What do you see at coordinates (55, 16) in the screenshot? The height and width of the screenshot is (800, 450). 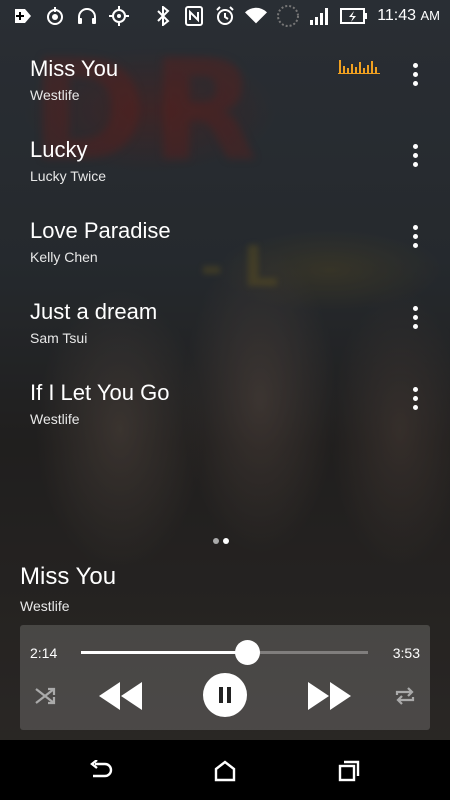 I see `app-notification-icon` at bounding box center [55, 16].